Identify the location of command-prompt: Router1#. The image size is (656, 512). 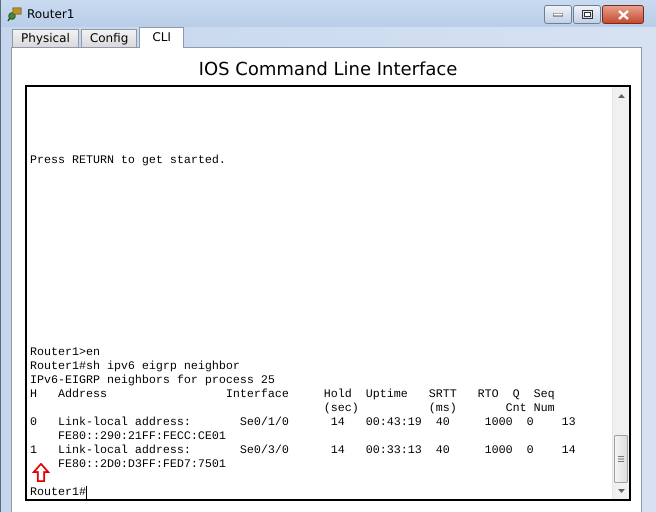
(58, 492).